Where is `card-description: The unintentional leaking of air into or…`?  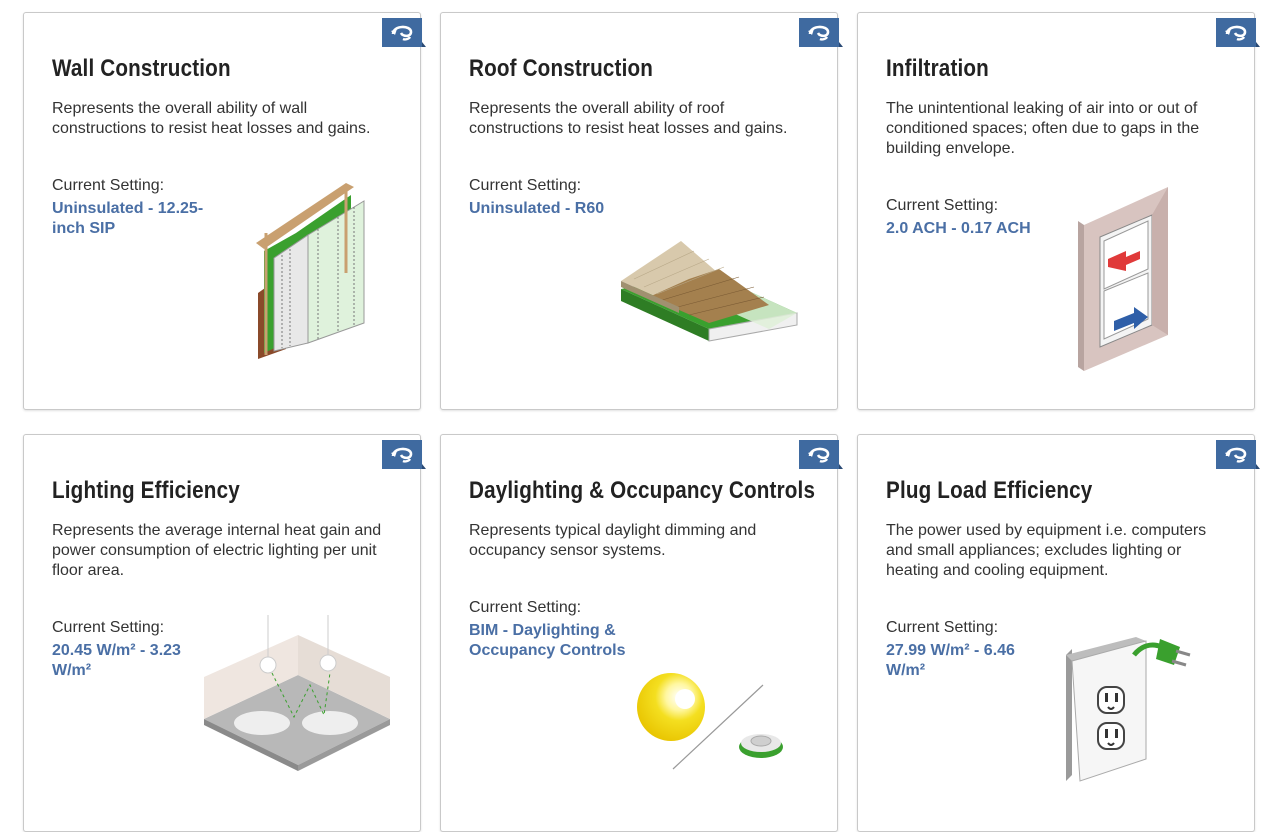
card-description: The unintentional leaking of air into or… is located at coordinates (1043, 128).